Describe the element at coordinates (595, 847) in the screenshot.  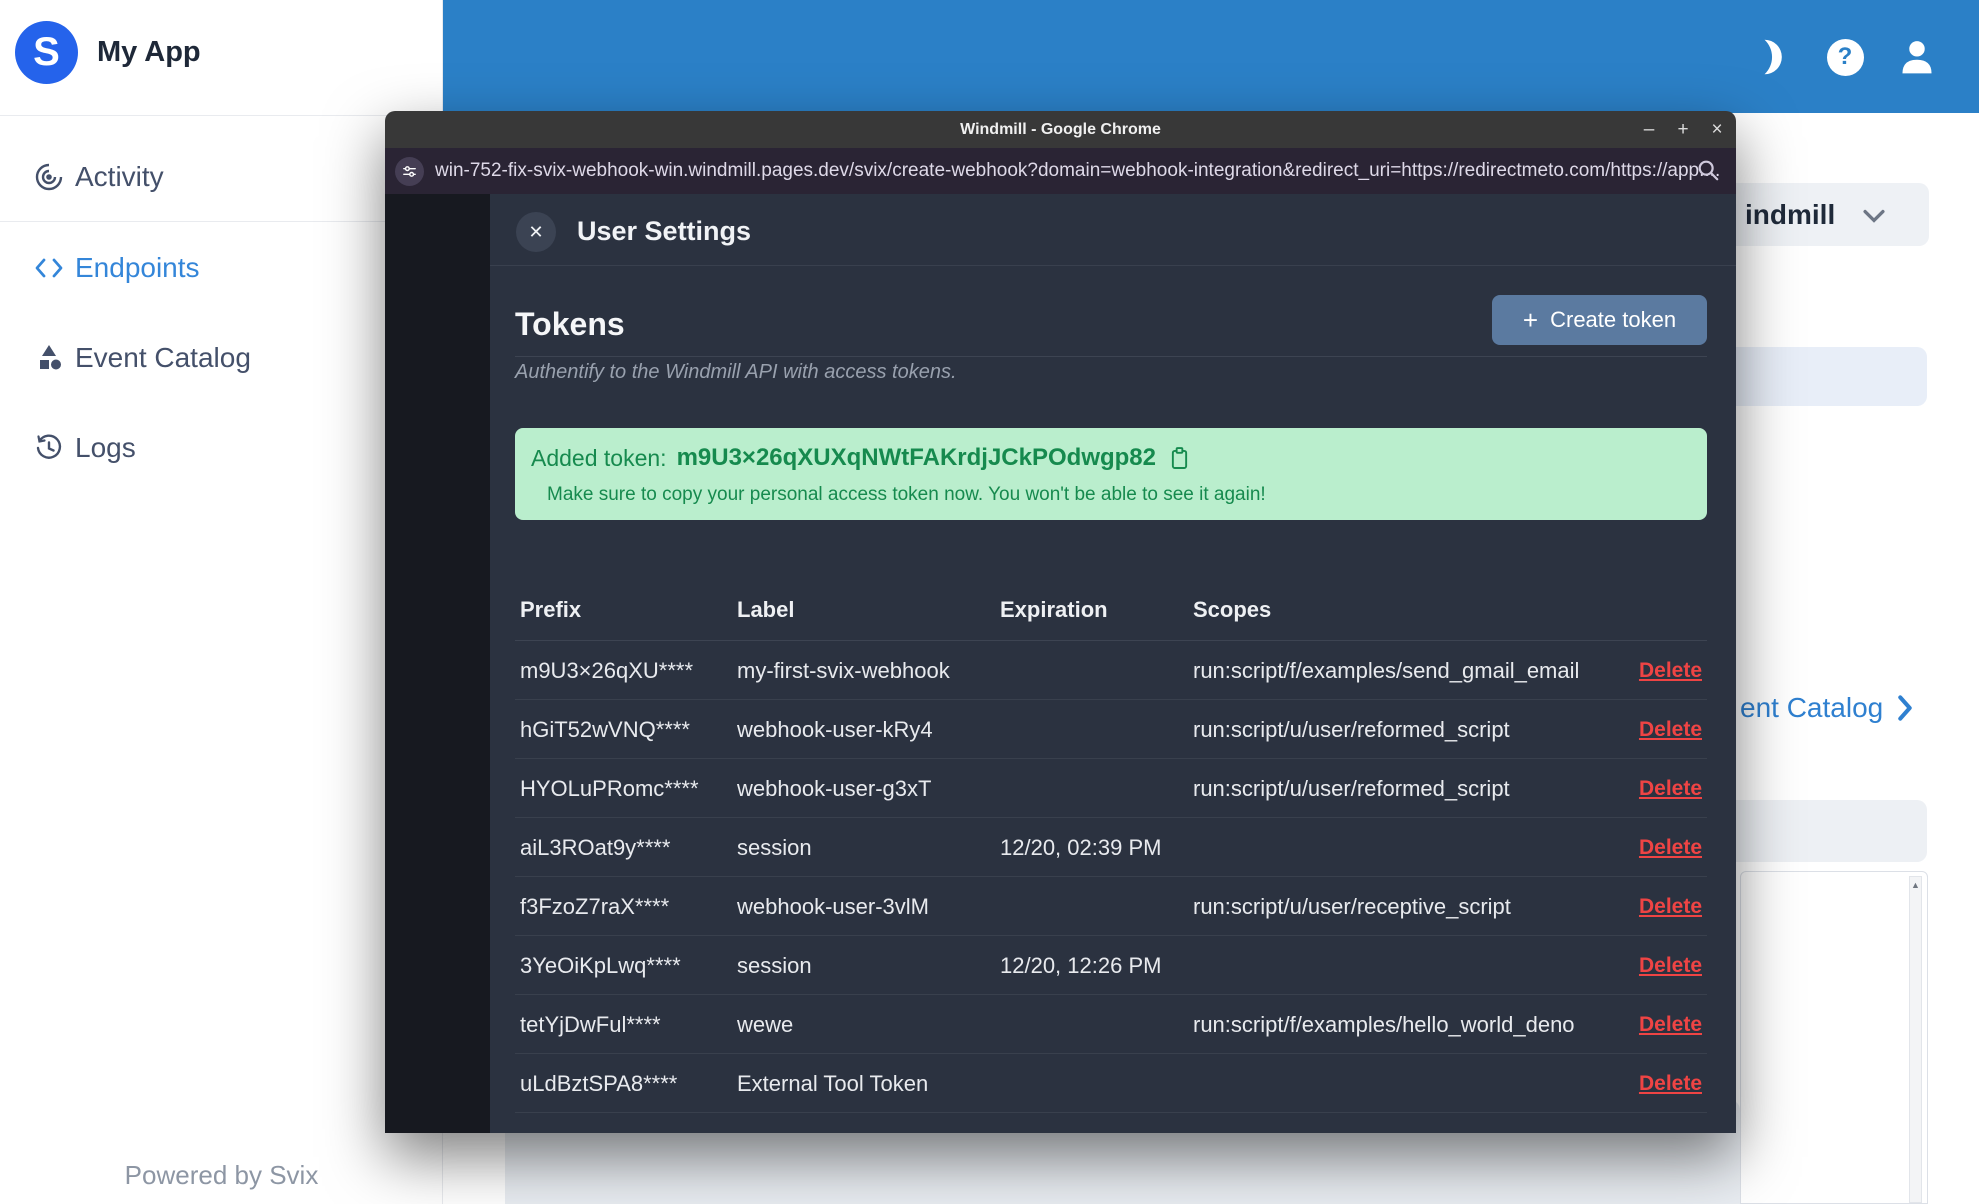
I see `cell-prefix: aiL3ROat9y****` at that location.